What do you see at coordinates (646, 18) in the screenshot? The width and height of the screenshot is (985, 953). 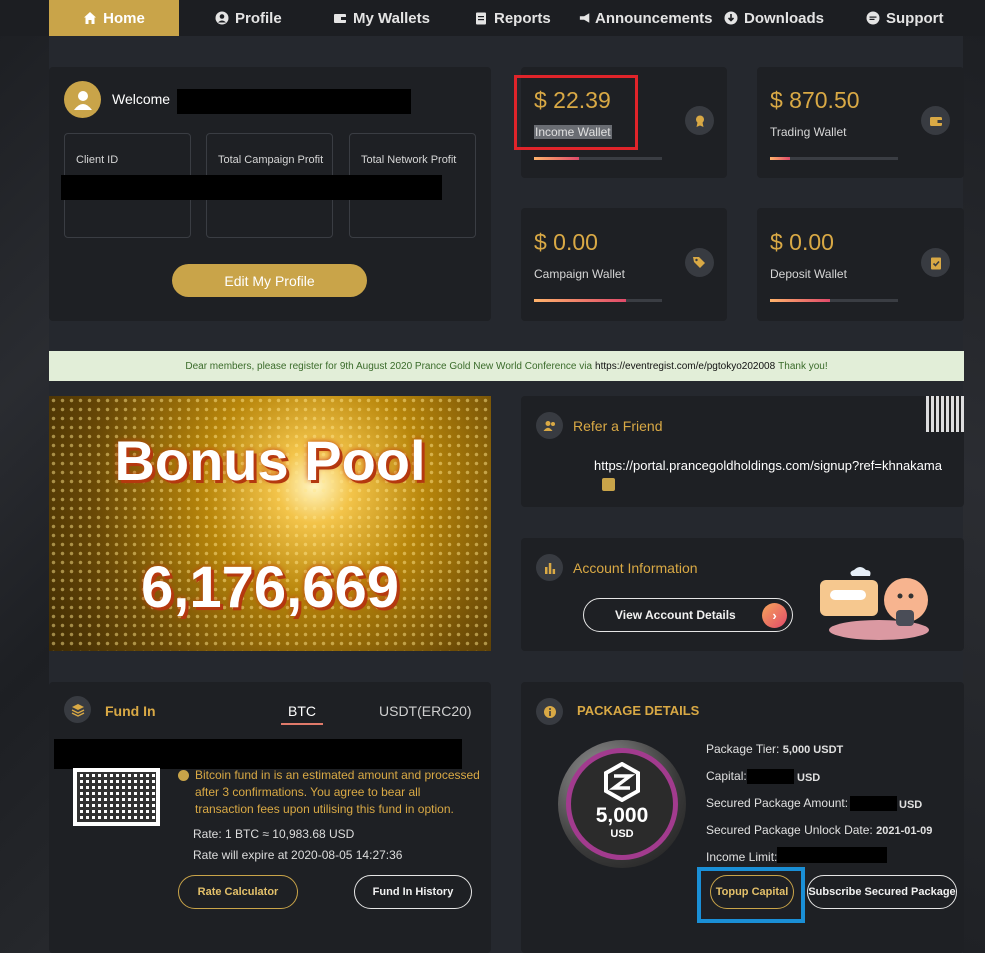 I see `nav-announcements: Announcements` at bounding box center [646, 18].